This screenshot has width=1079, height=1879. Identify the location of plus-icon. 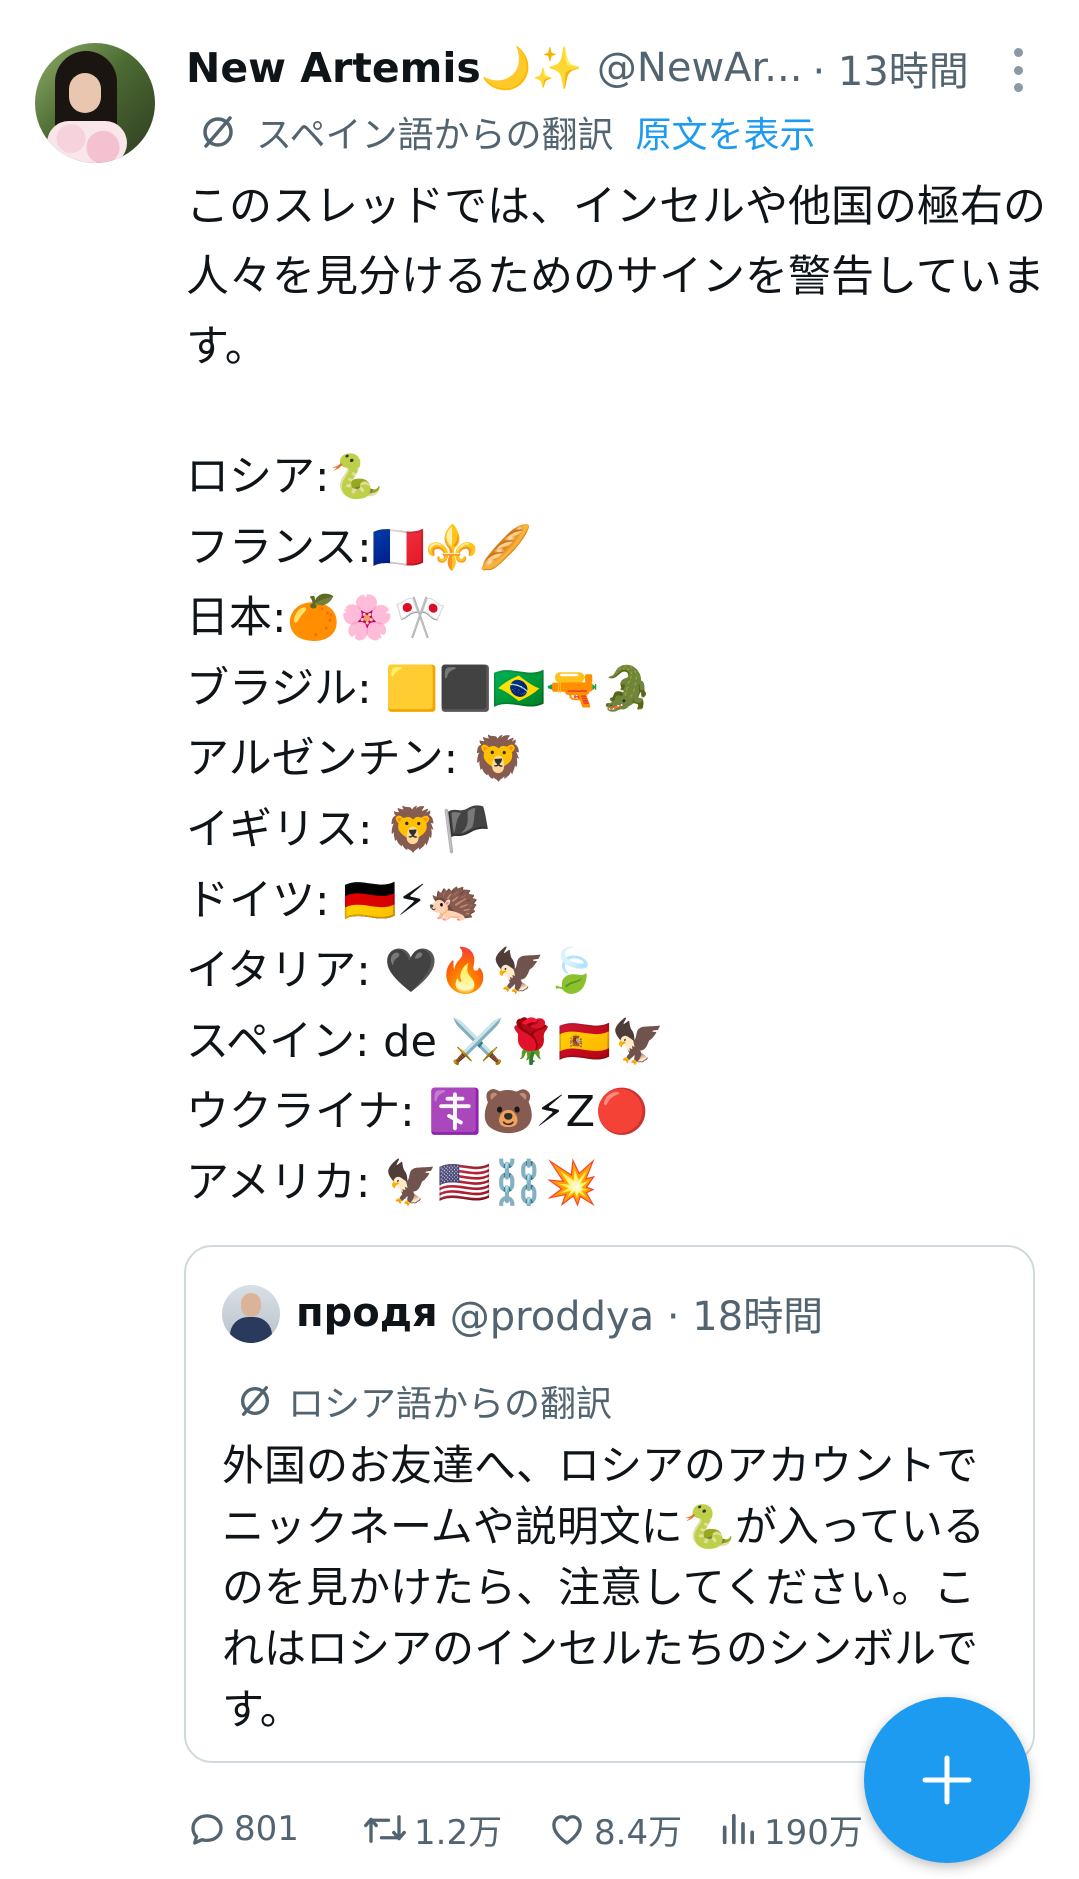
(947, 1780).